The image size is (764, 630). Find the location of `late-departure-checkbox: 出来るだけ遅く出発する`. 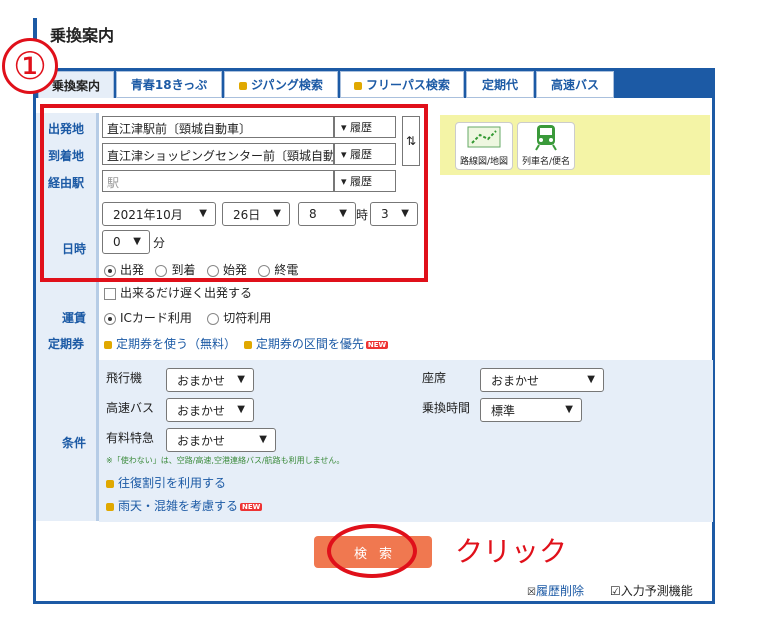

late-departure-checkbox: 出来るだけ遅く出発する is located at coordinates (178, 292).